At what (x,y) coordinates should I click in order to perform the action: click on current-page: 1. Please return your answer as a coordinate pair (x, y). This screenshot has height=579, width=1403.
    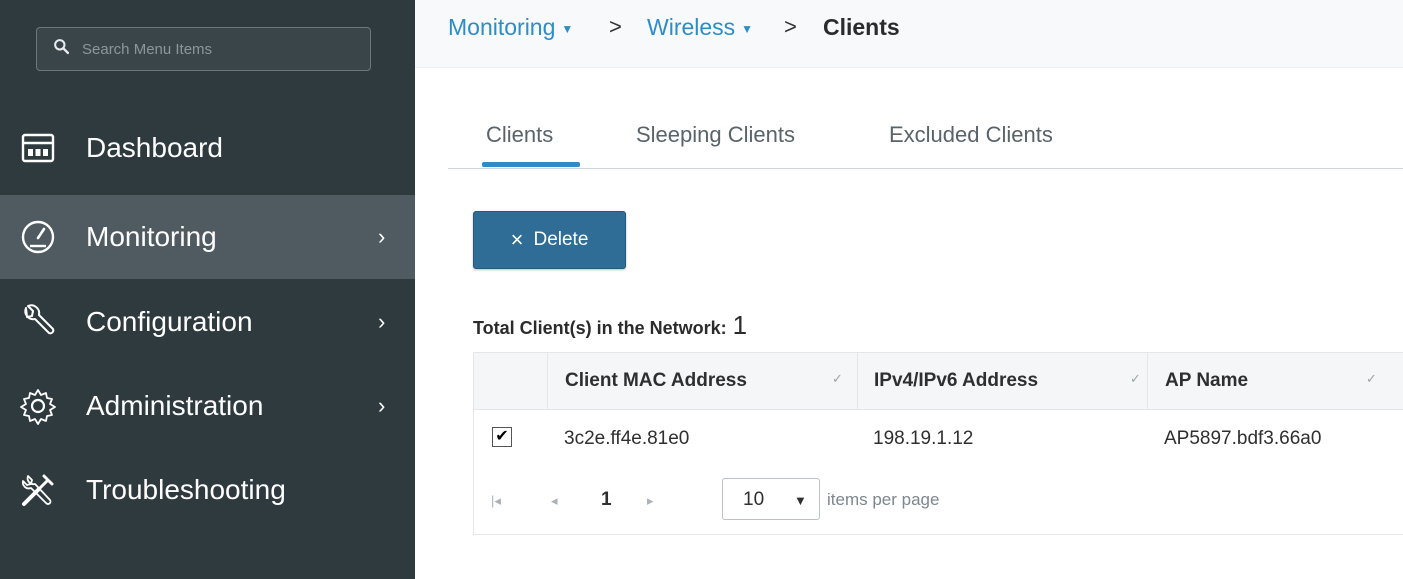
    Looking at the image, I should click on (606, 500).